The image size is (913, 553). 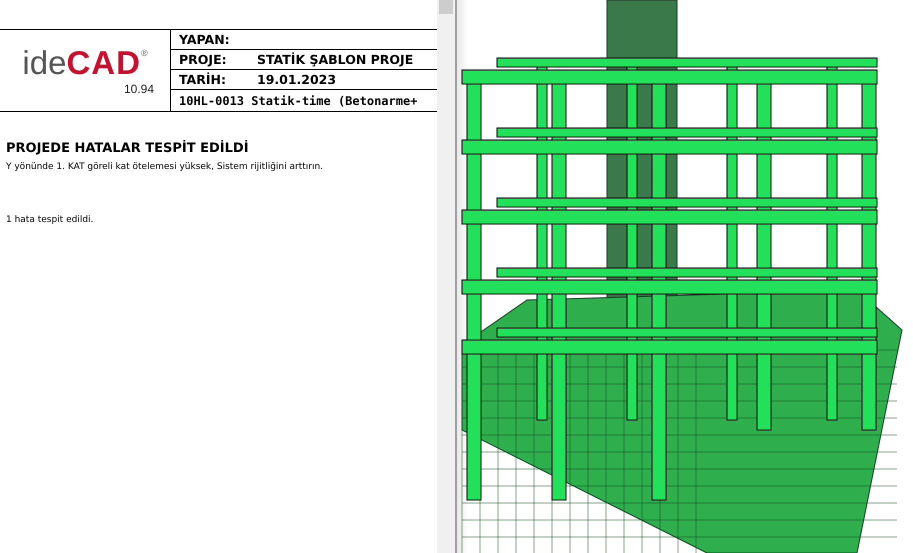 I want to click on project-subtitle: 10HL-0013 Statik-time (Betonarme+, so click(x=298, y=101).